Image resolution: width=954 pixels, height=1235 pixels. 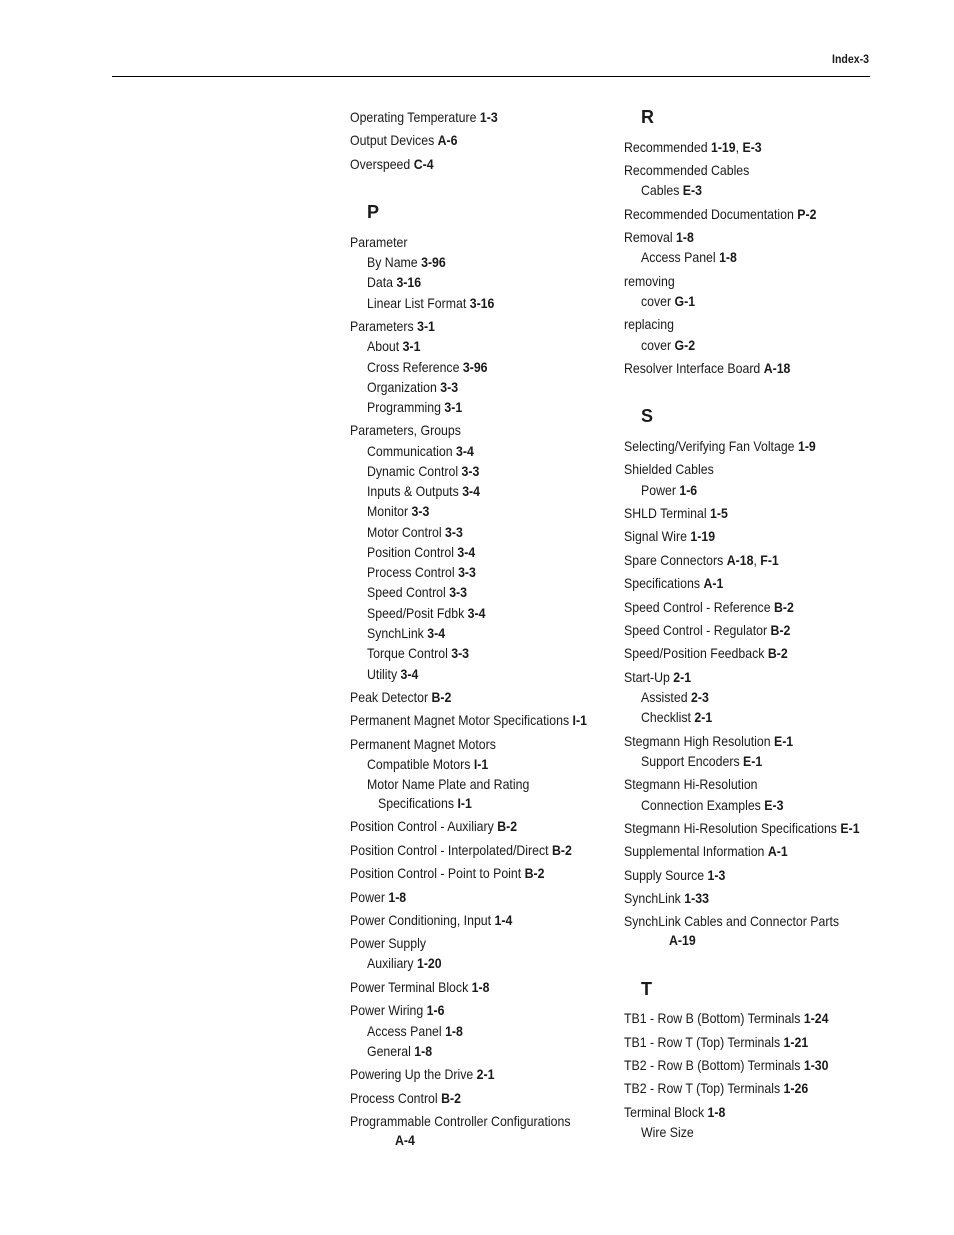 I want to click on index-entry: SynchLink 1-33, so click(x=666, y=898).